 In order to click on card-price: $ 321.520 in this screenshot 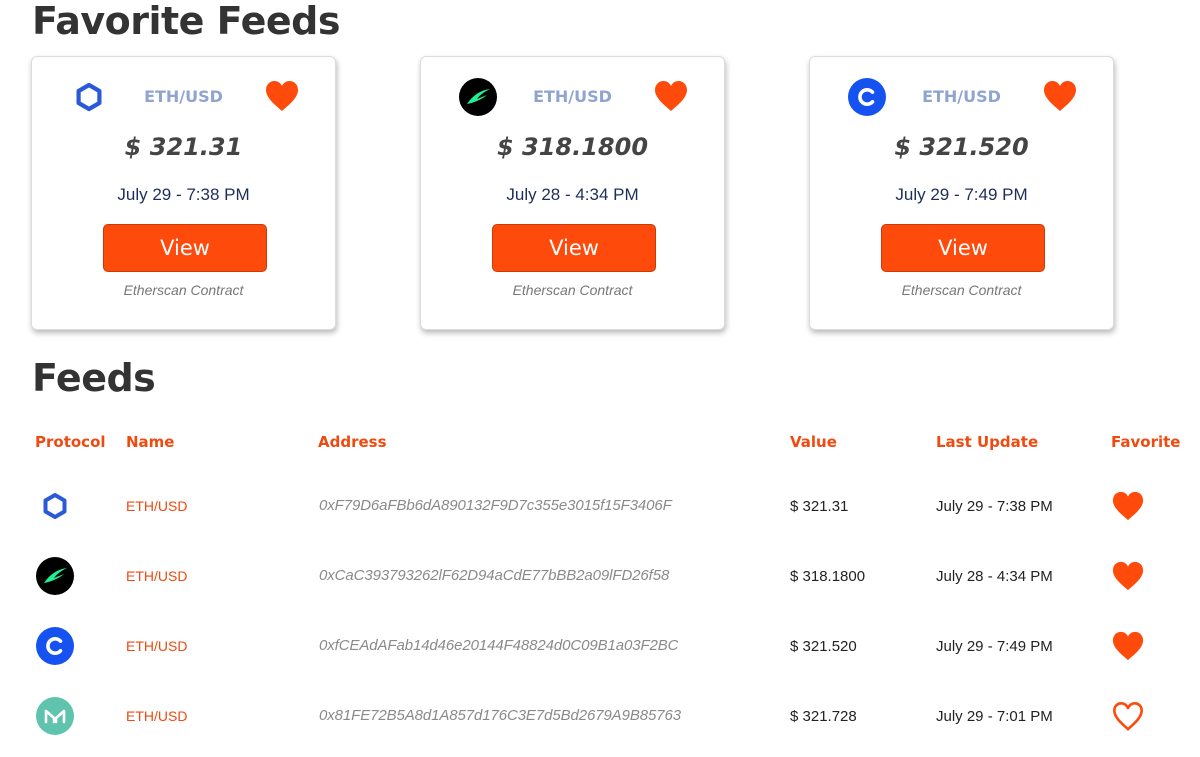, I will do `click(961, 147)`.